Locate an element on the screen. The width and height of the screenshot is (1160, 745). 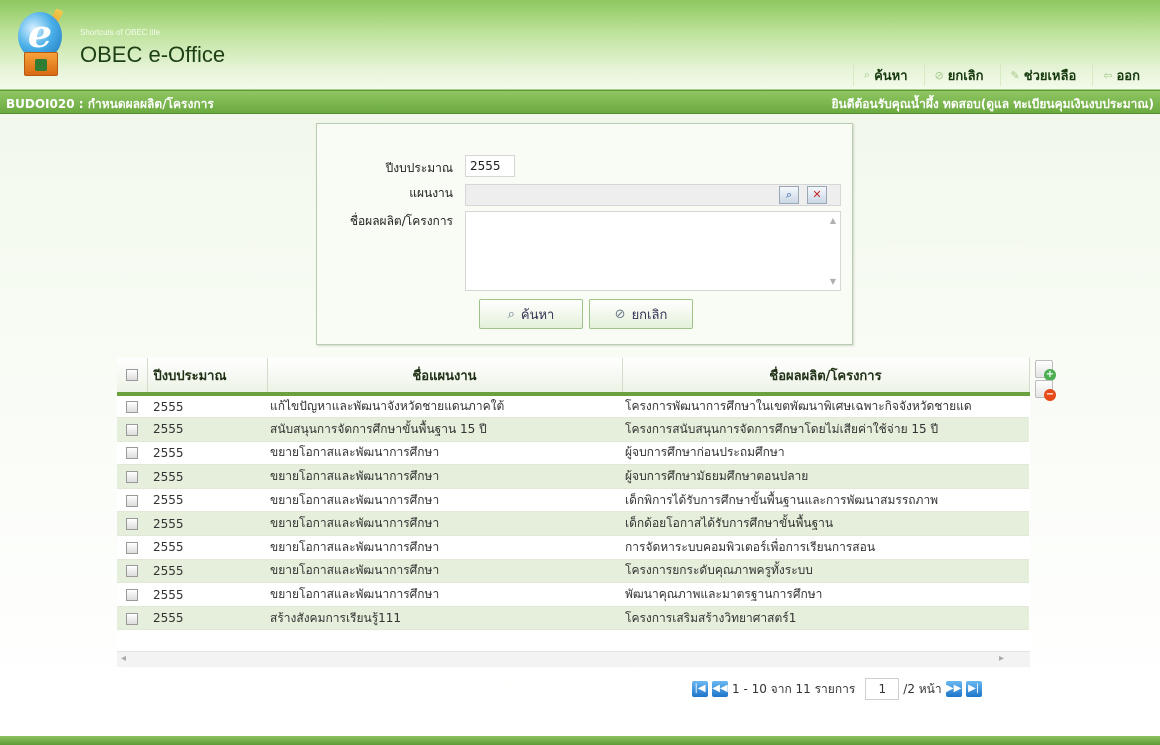
exit-icon: ⇦ is located at coordinates (1108, 75).